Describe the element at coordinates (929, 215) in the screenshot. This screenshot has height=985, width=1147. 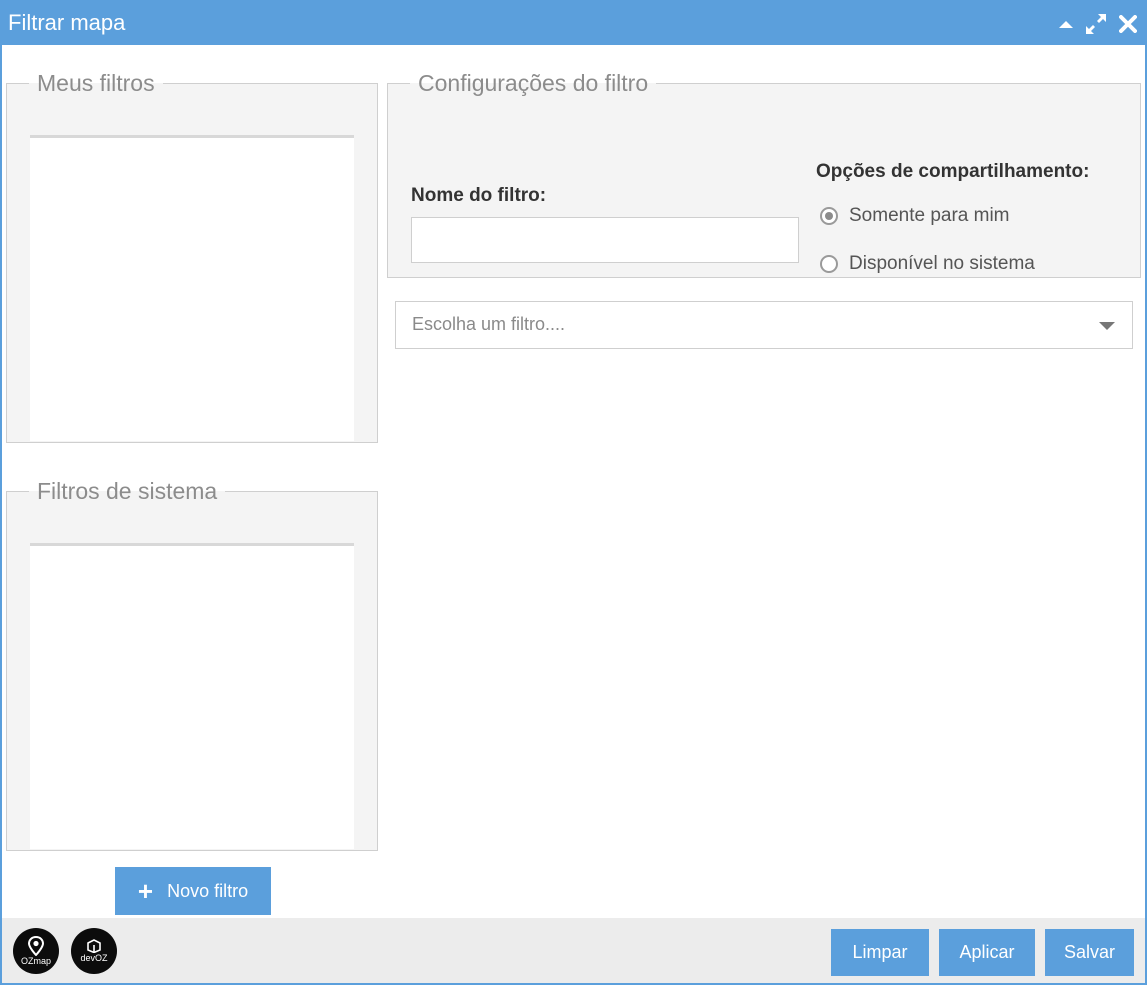
I see `radio-only-me-label: Somente para mim` at that location.